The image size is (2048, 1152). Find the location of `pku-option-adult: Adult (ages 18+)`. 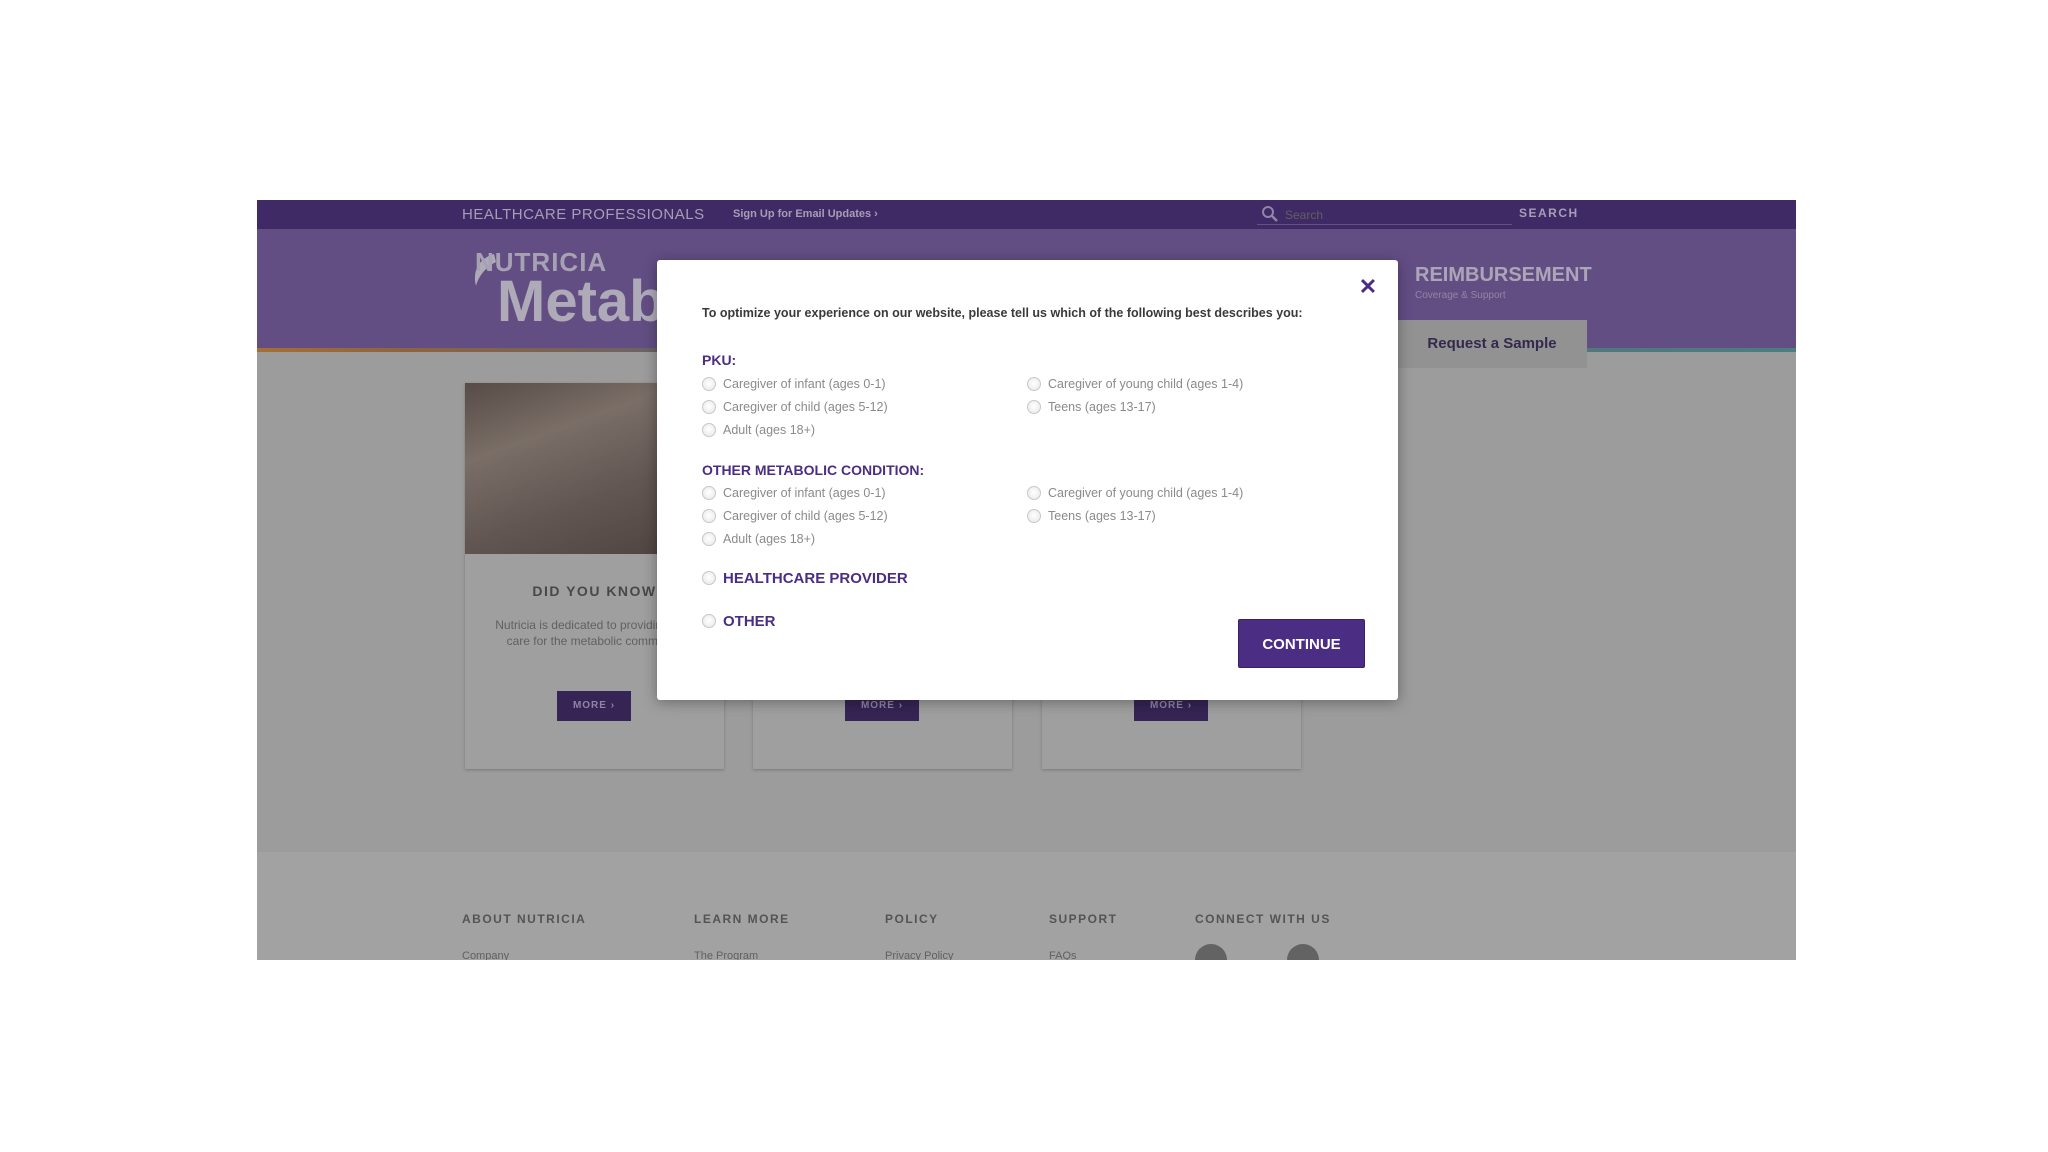

pku-option-adult: Adult (ages 18+) is located at coordinates (758, 430).